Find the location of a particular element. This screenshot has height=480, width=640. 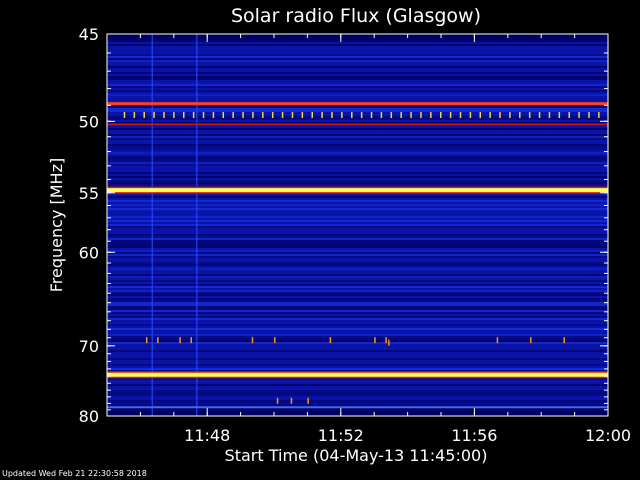

y-axis-label: Frequency [MHz] is located at coordinates (56, 225).